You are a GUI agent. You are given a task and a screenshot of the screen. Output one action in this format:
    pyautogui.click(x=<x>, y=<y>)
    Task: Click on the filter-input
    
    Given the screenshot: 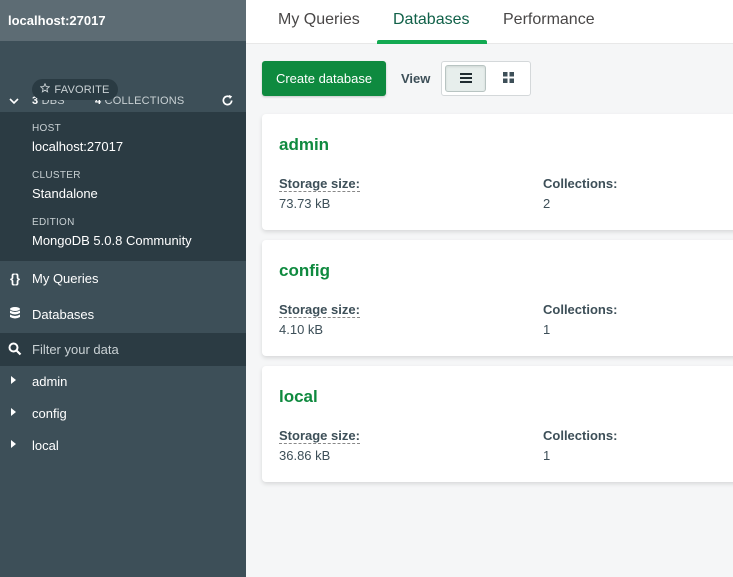 What is the action you would take?
    pyautogui.click(x=132, y=349)
    